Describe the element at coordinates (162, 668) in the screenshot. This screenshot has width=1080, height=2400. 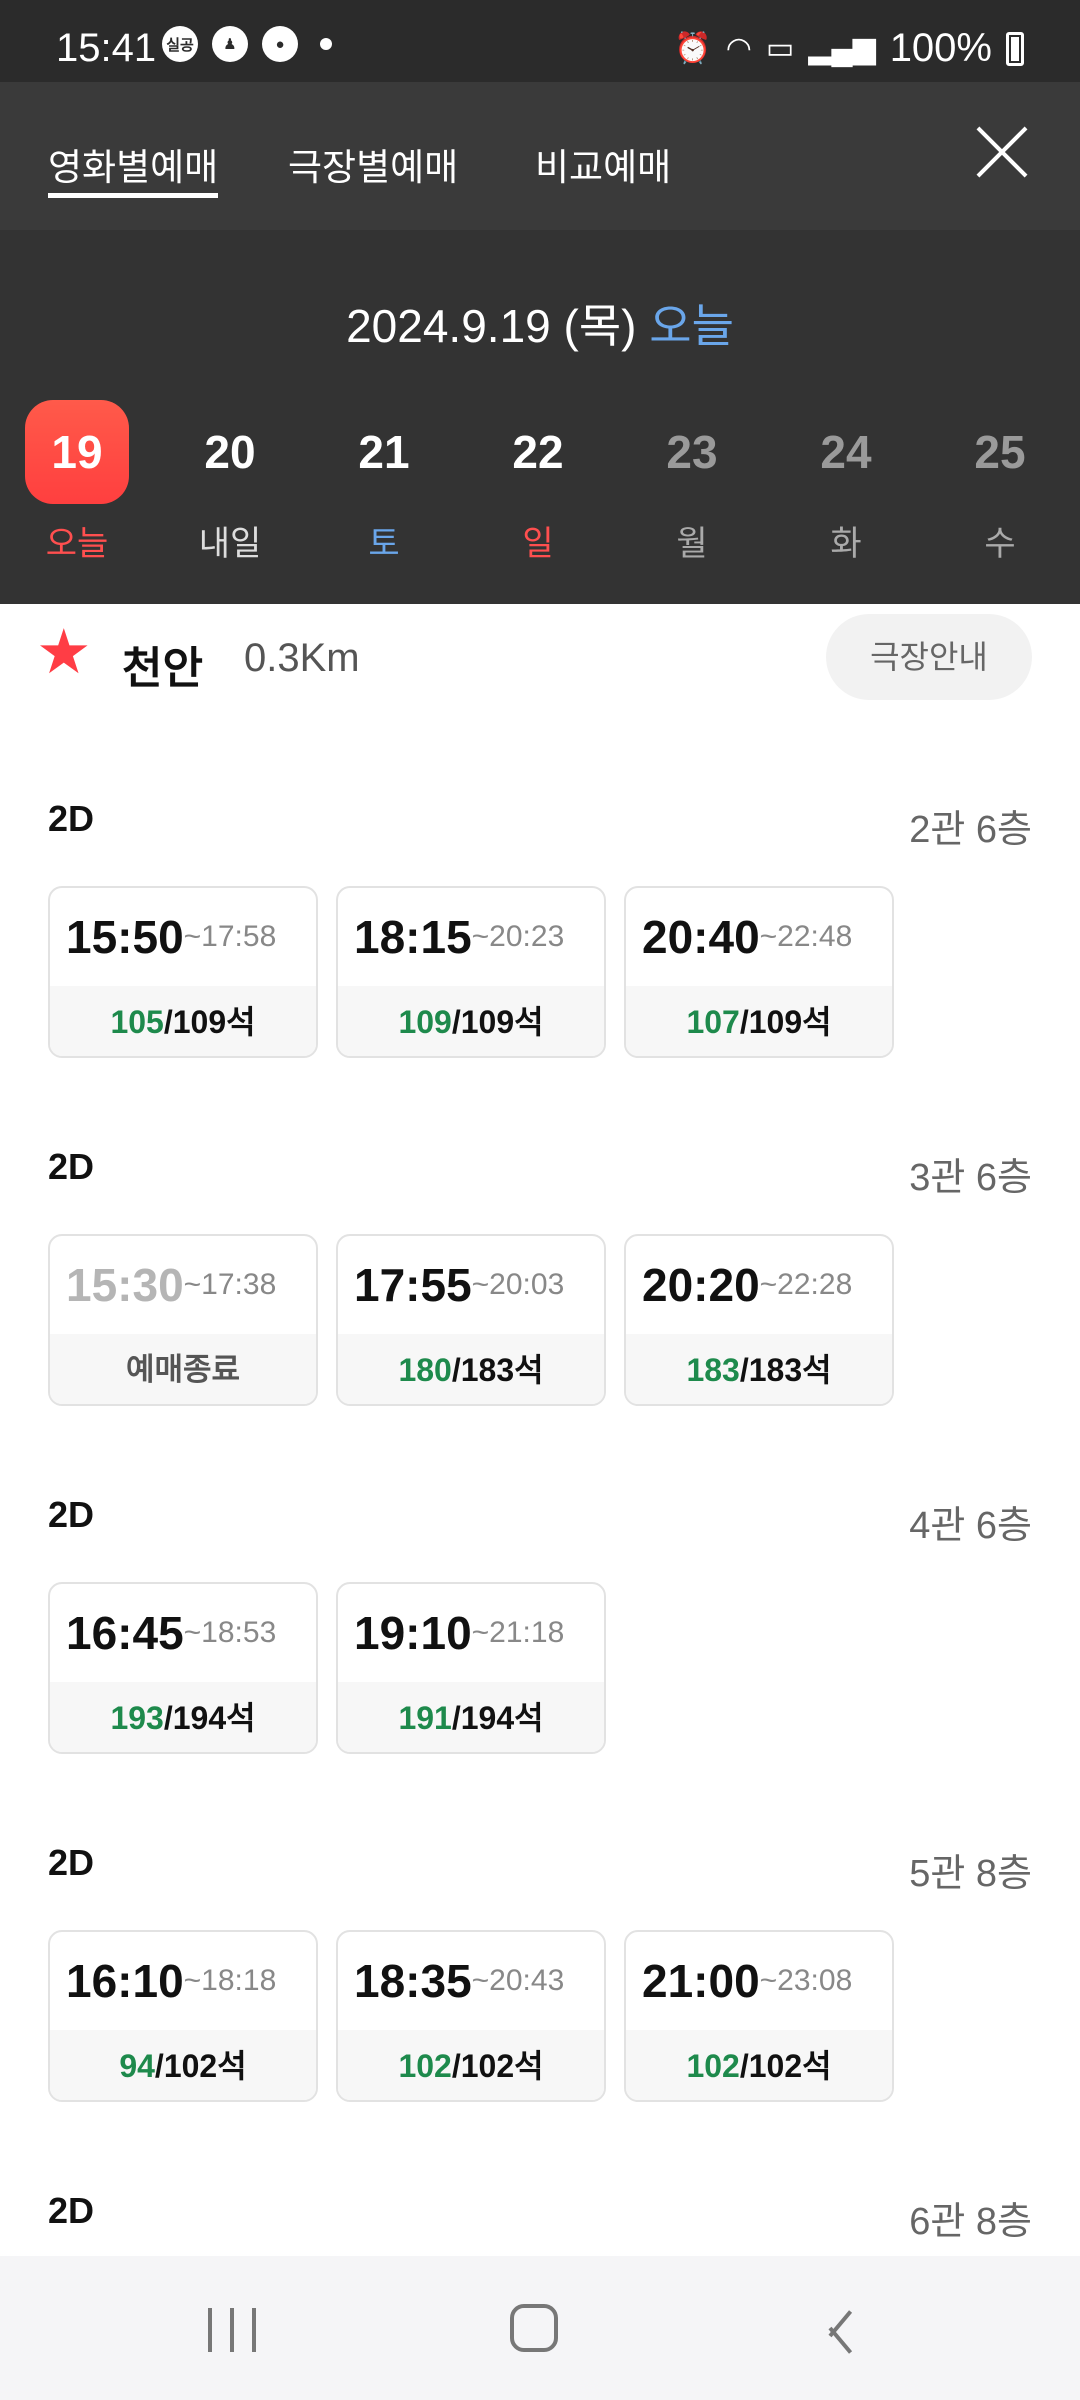
I see `theater-name: 천안` at that location.